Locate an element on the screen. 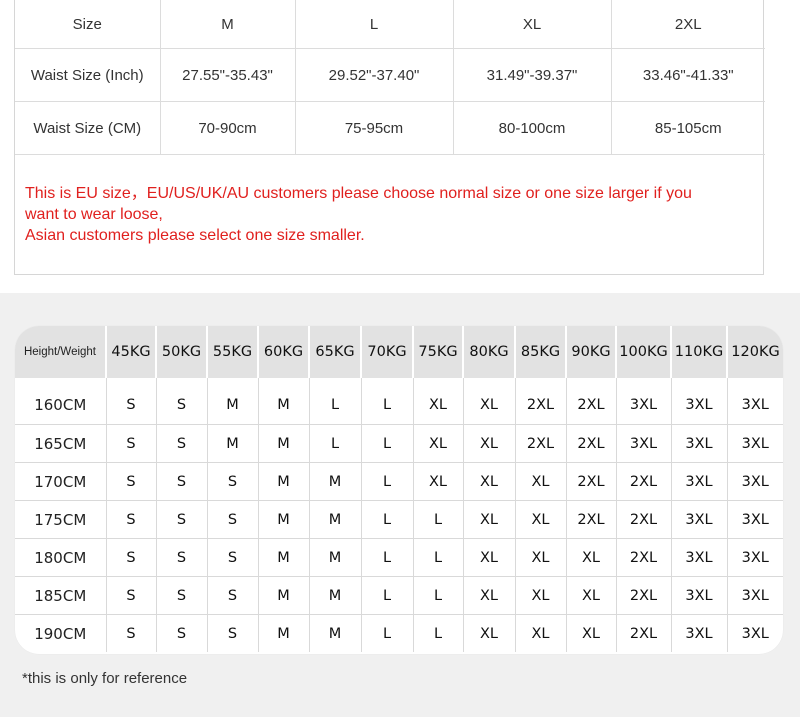 Image resolution: width=800 pixels, height=717 pixels. waist-header-2xl: 2XL is located at coordinates (687, 24).